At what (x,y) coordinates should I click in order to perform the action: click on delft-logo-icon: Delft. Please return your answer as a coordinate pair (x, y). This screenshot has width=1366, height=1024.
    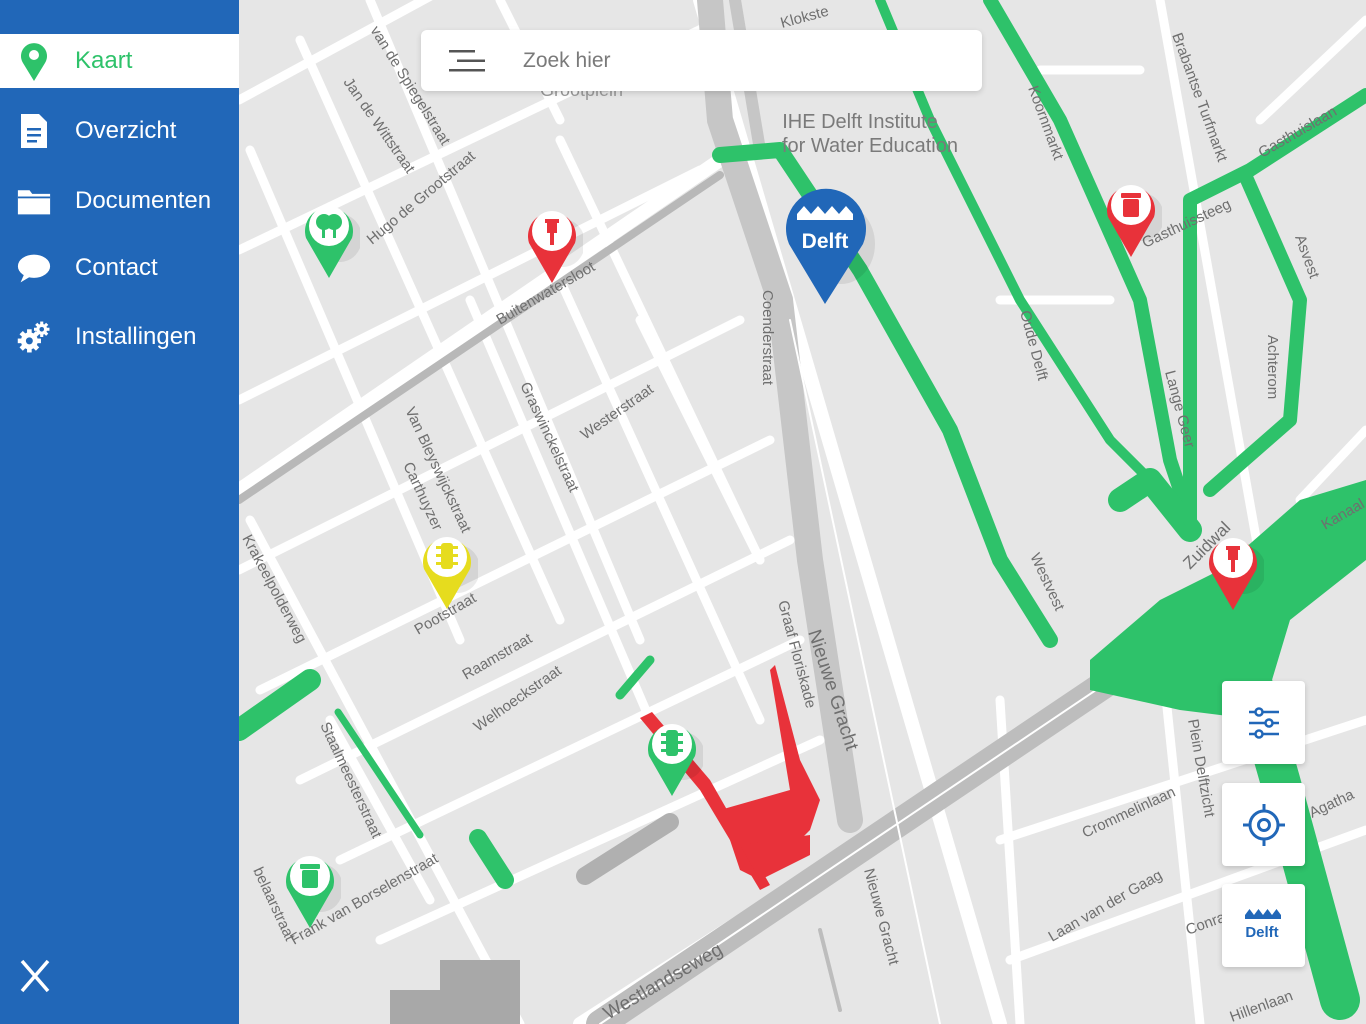
    Looking at the image, I should click on (1262, 924).